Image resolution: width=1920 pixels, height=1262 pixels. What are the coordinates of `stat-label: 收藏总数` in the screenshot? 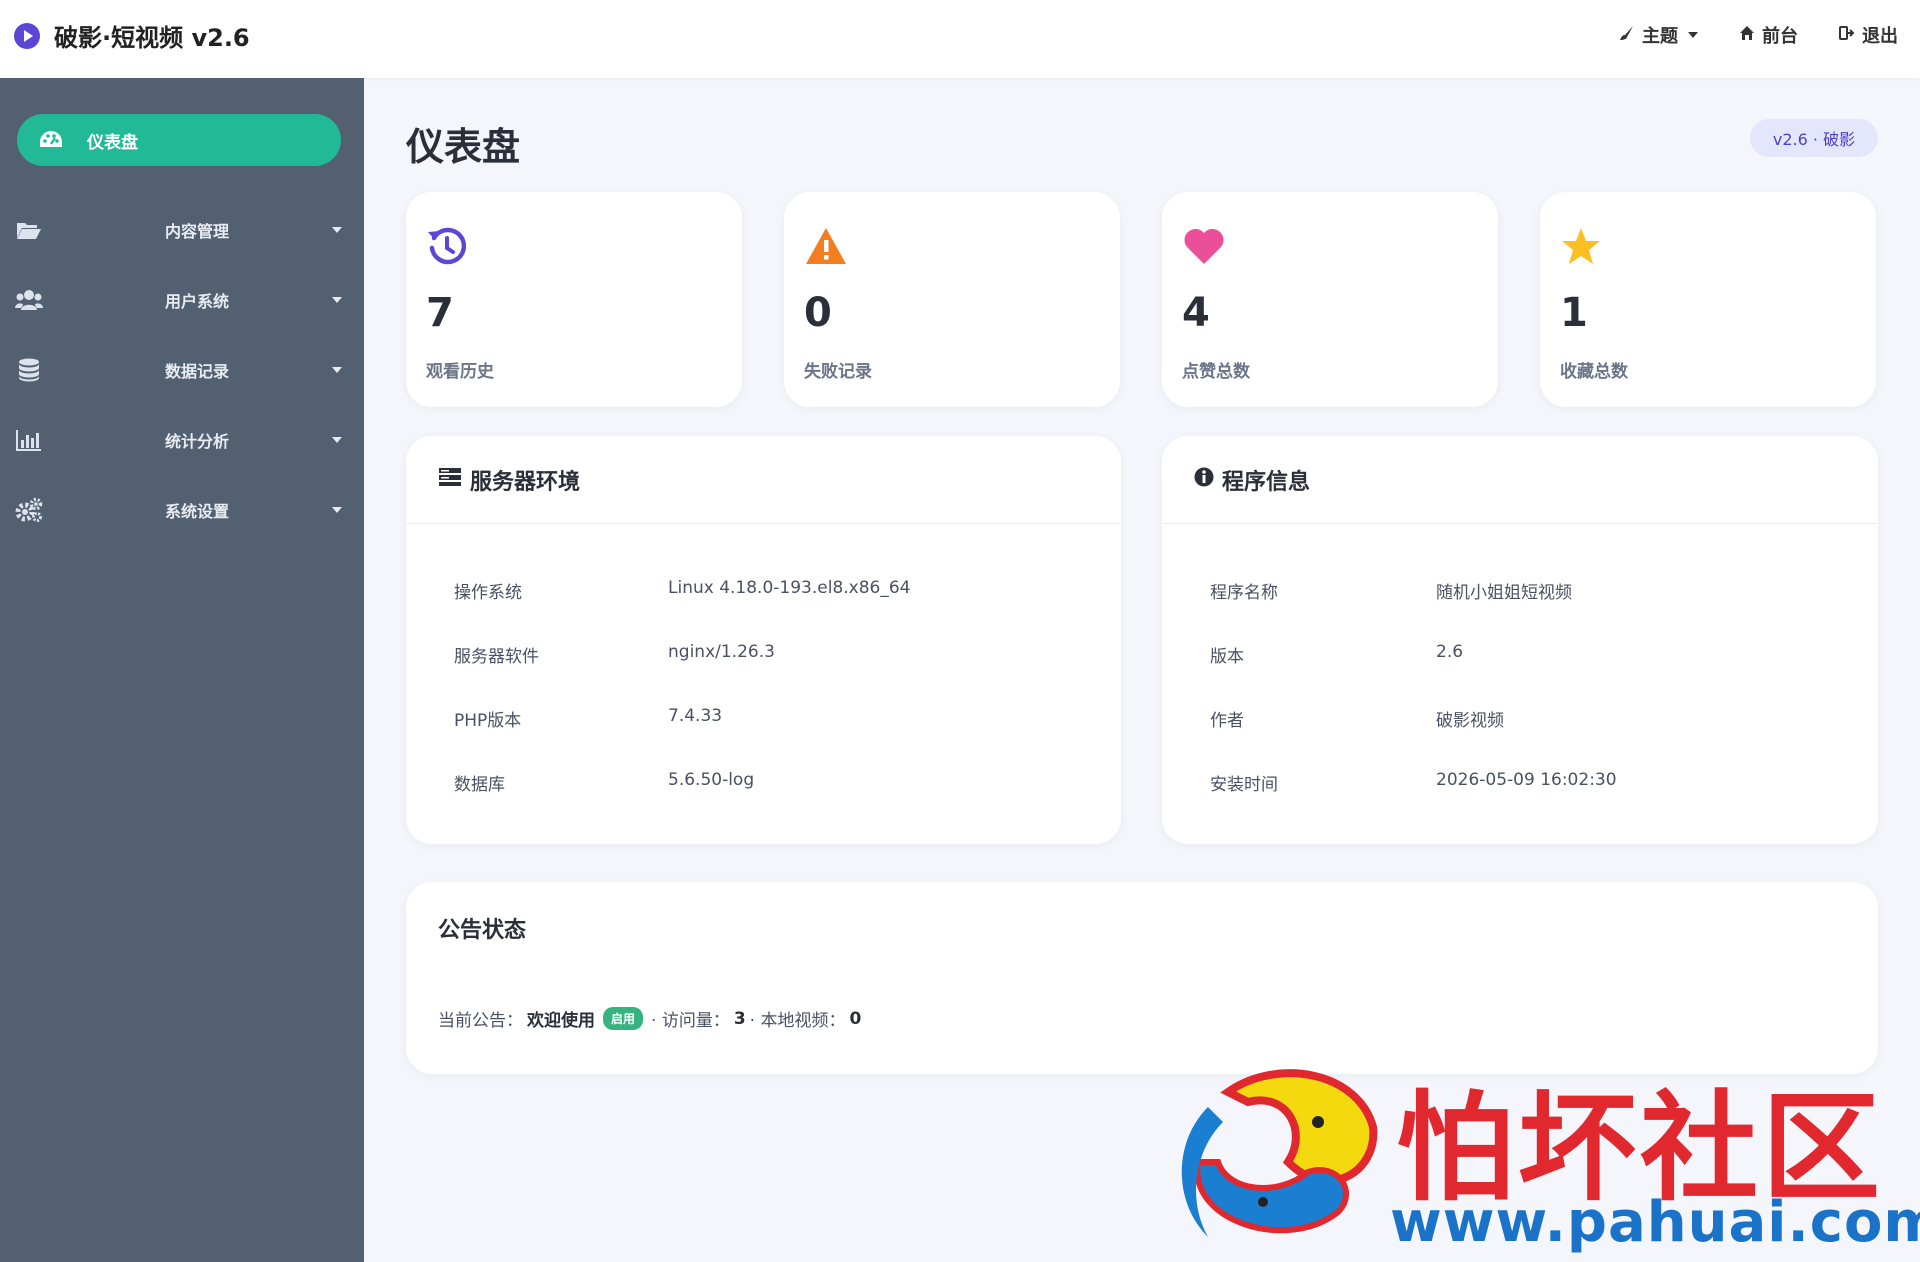 It's located at (1594, 372).